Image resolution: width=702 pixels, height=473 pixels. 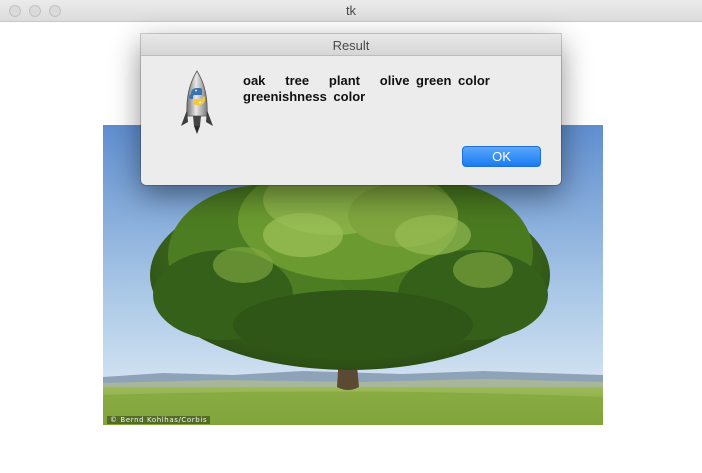 I want to click on window-titlebar: tk, so click(x=351, y=11).